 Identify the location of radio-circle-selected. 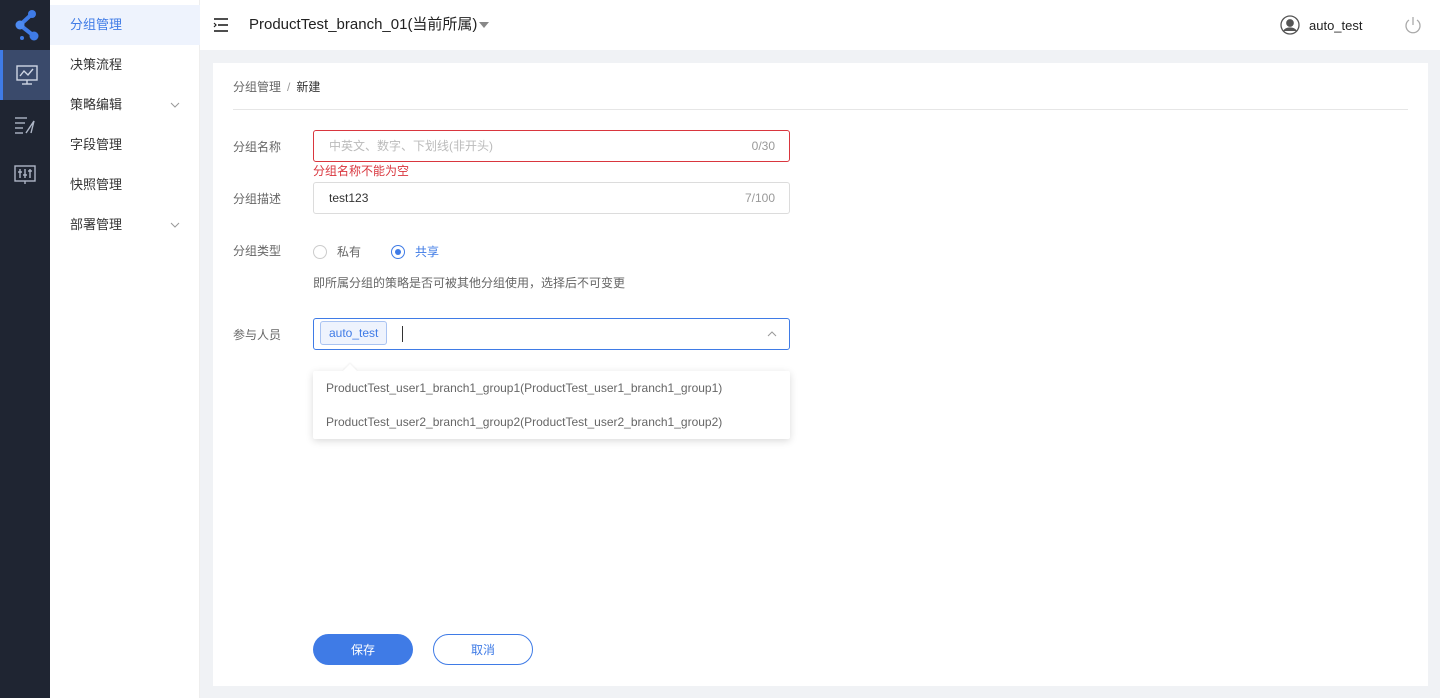
(398, 251).